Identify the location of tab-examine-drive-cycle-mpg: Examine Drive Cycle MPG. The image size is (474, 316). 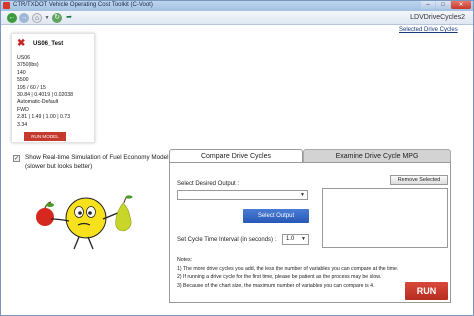
(377, 156).